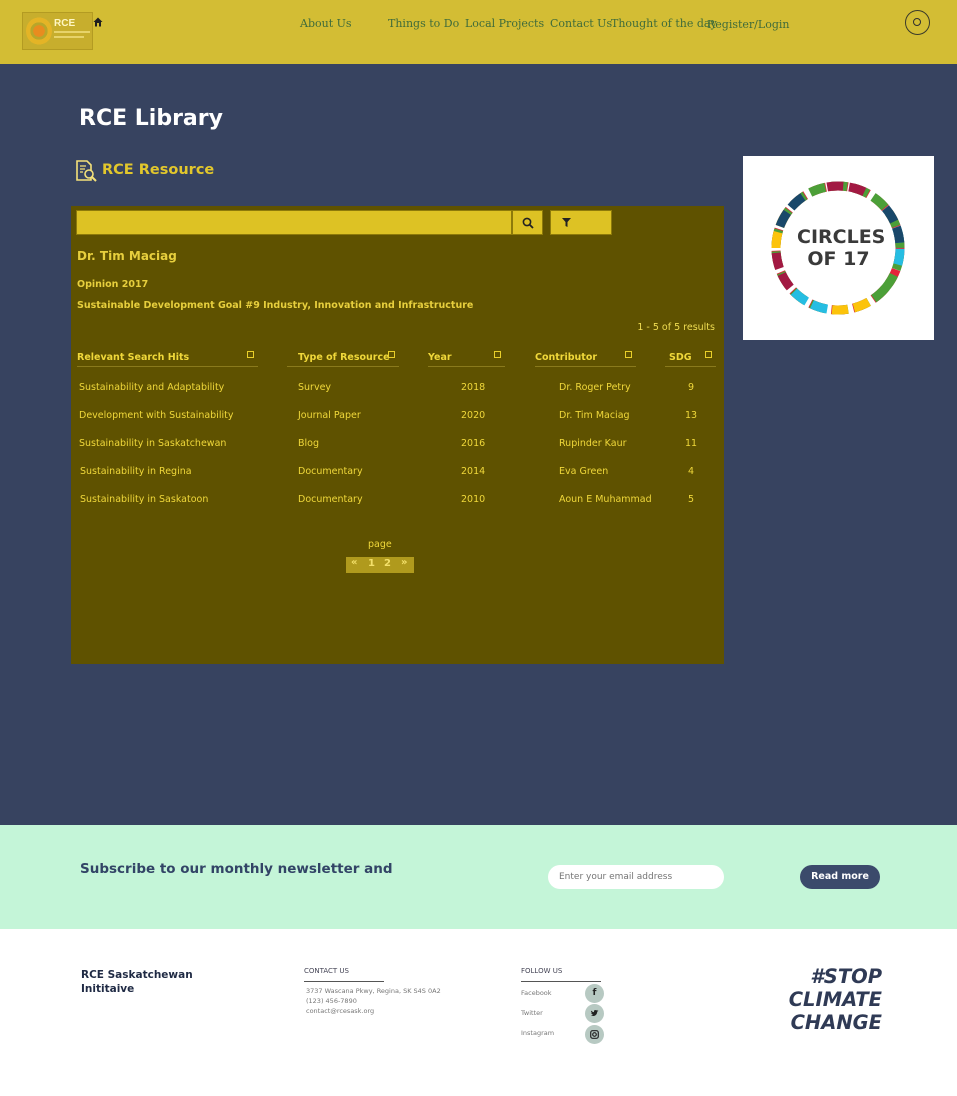 The height and width of the screenshot is (1096, 957). I want to click on circles-of-17-text: CIRCLES OF 17, so click(841, 248).